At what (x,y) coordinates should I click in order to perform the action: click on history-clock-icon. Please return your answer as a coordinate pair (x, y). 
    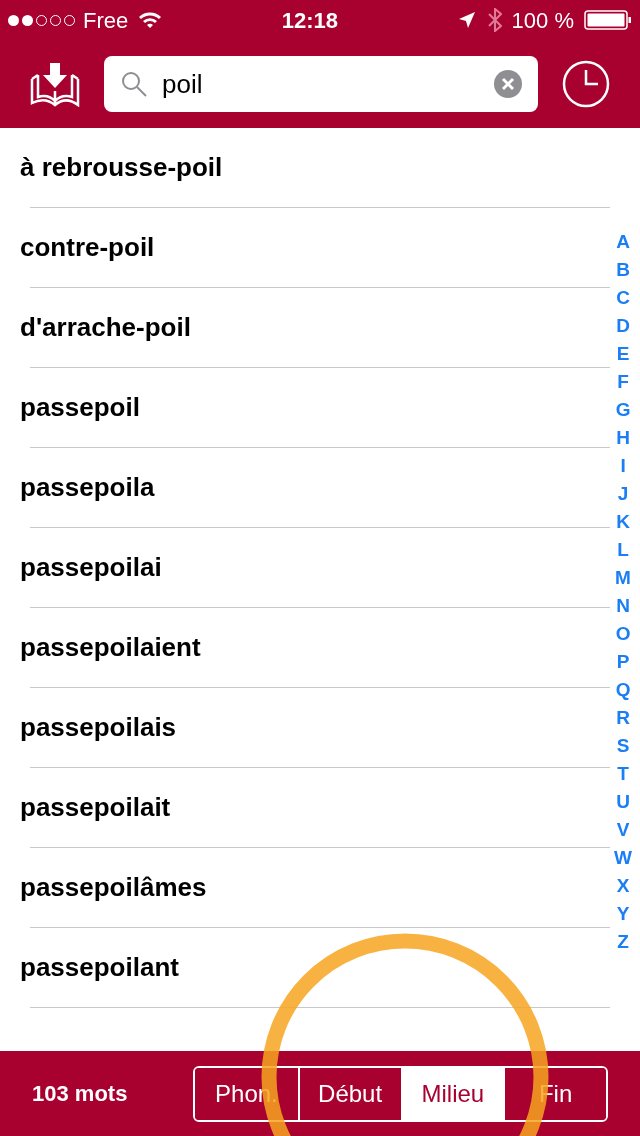
    Looking at the image, I should click on (586, 84).